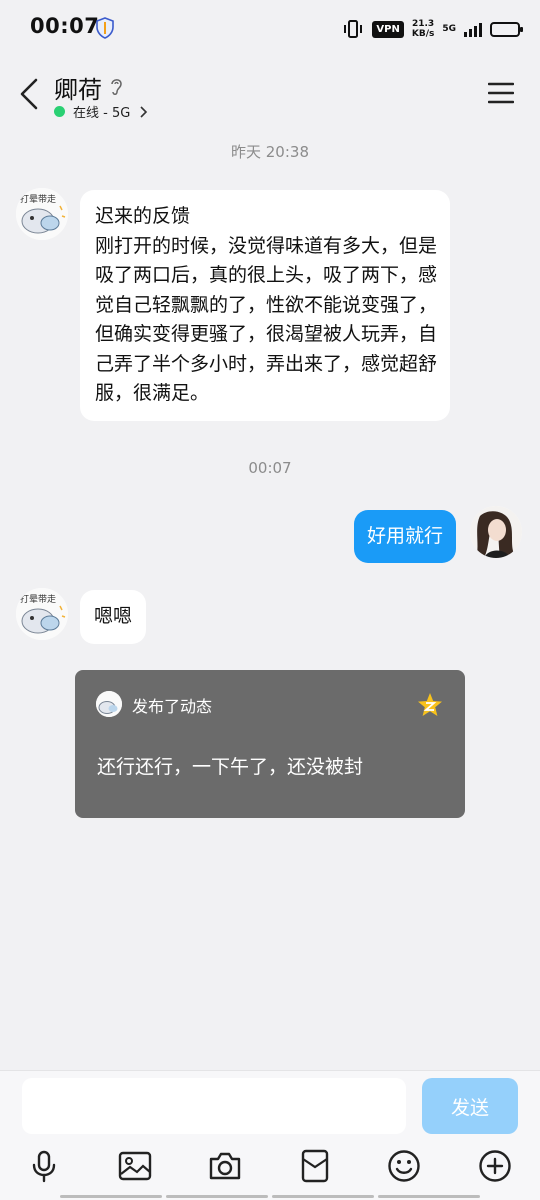 This screenshot has width=540, height=1200. What do you see at coordinates (495, 1166) in the screenshot?
I see `plus-icon` at bounding box center [495, 1166].